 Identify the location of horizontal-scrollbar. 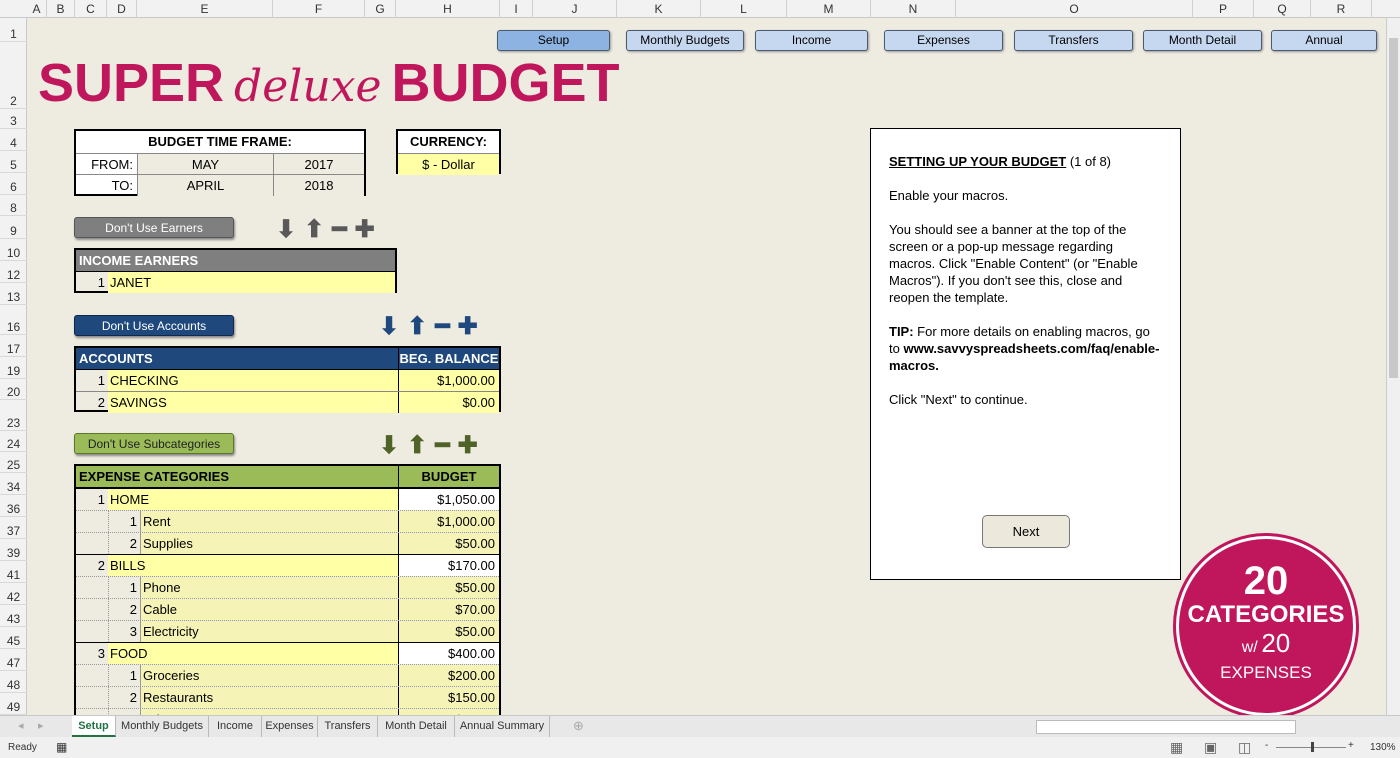
(1166, 727).